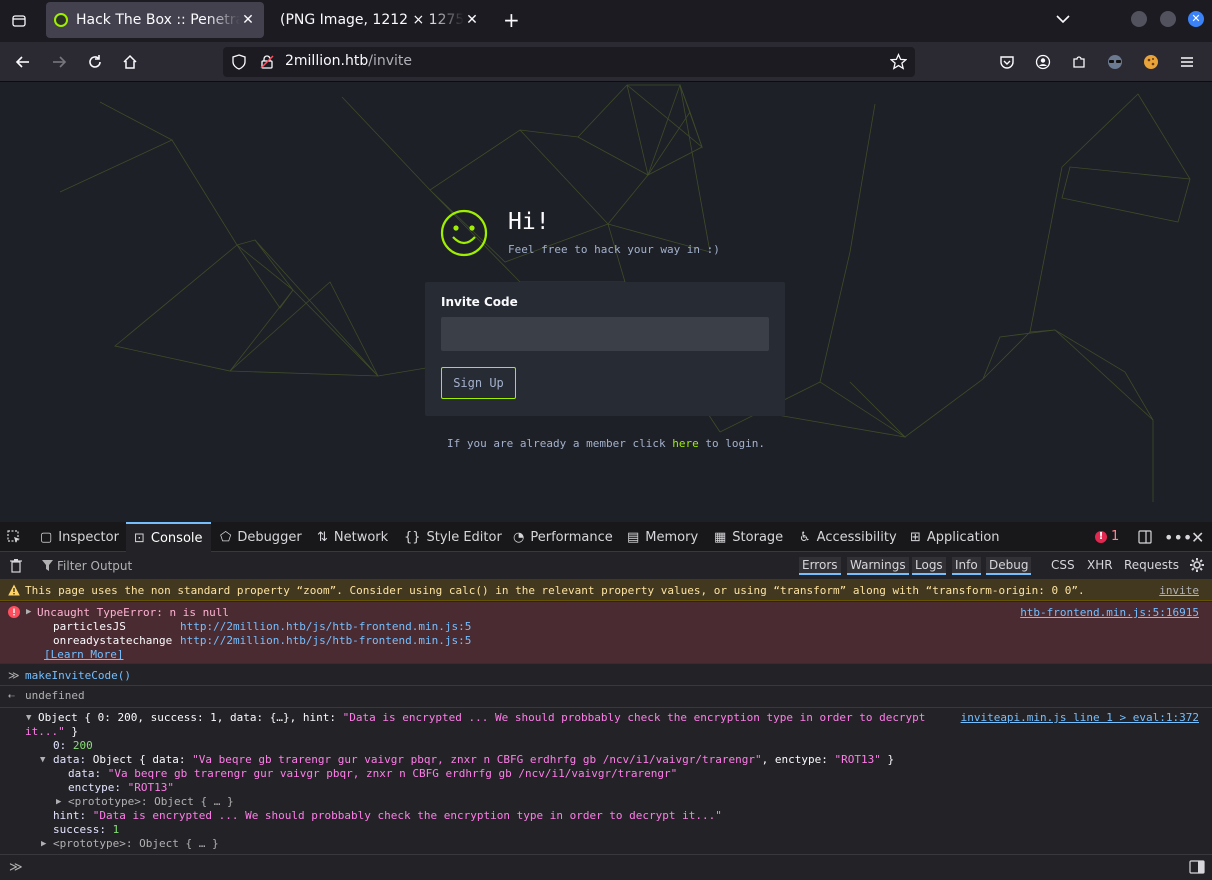 The image size is (1212, 880). What do you see at coordinates (1151, 62) in the screenshot?
I see `cookie-extension-icon` at bounding box center [1151, 62].